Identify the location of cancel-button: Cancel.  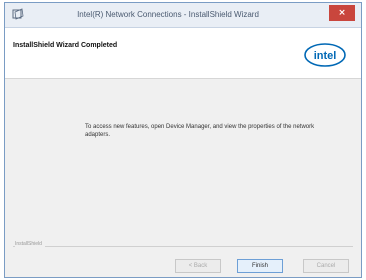
(326, 266).